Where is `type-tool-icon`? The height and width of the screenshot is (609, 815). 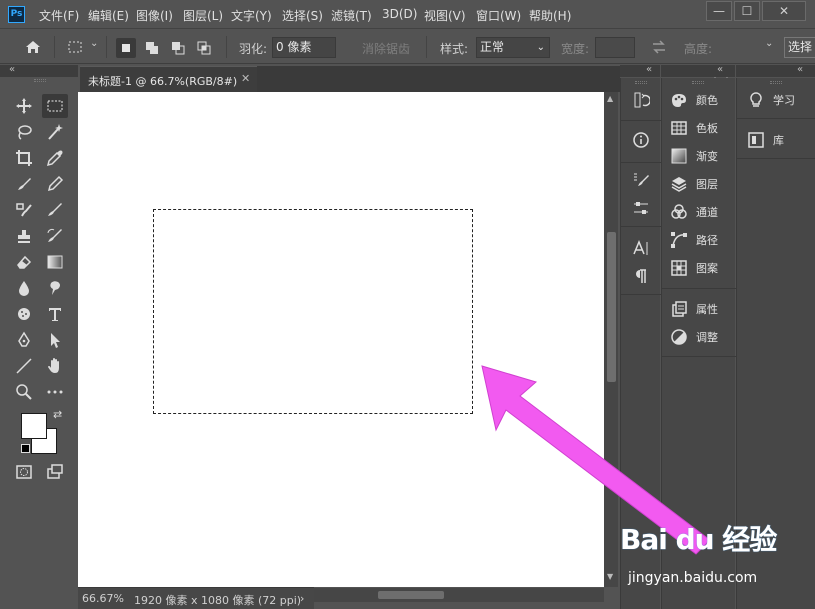 type-tool-icon is located at coordinates (55, 314).